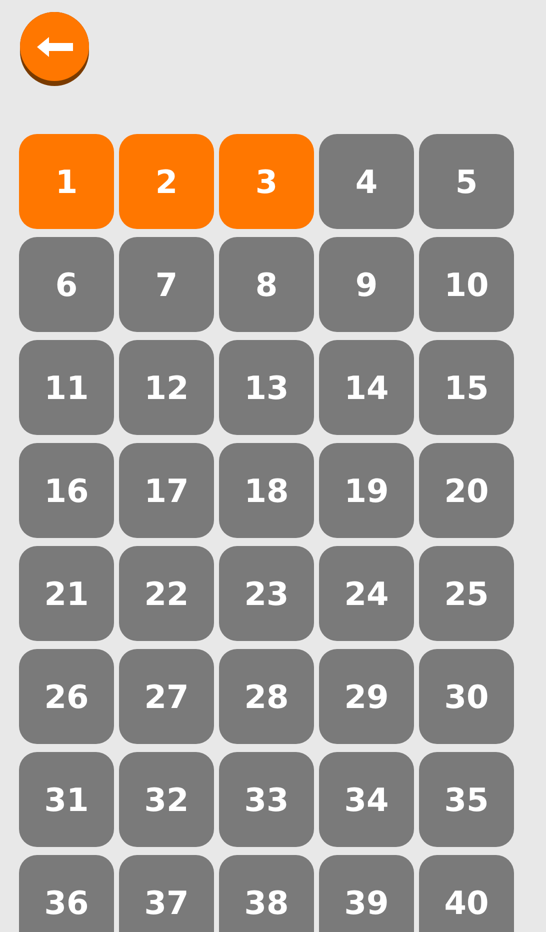 The height and width of the screenshot is (932, 546). Describe the element at coordinates (466, 893) in the screenshot. I see `level-button: 40` at that location.